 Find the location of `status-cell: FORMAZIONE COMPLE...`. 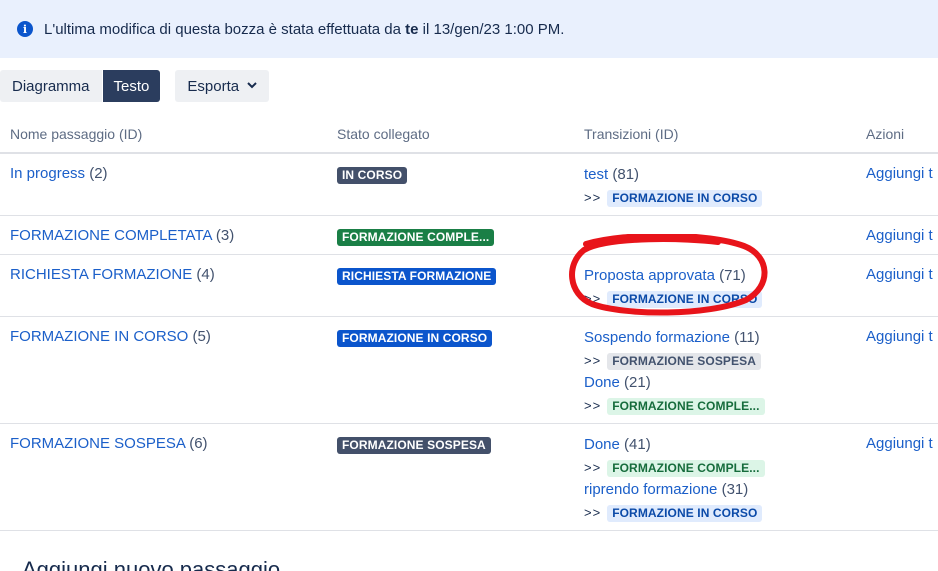

status-cell: FORMAZIONE COMPLE... is located at coordinates (416, 237).